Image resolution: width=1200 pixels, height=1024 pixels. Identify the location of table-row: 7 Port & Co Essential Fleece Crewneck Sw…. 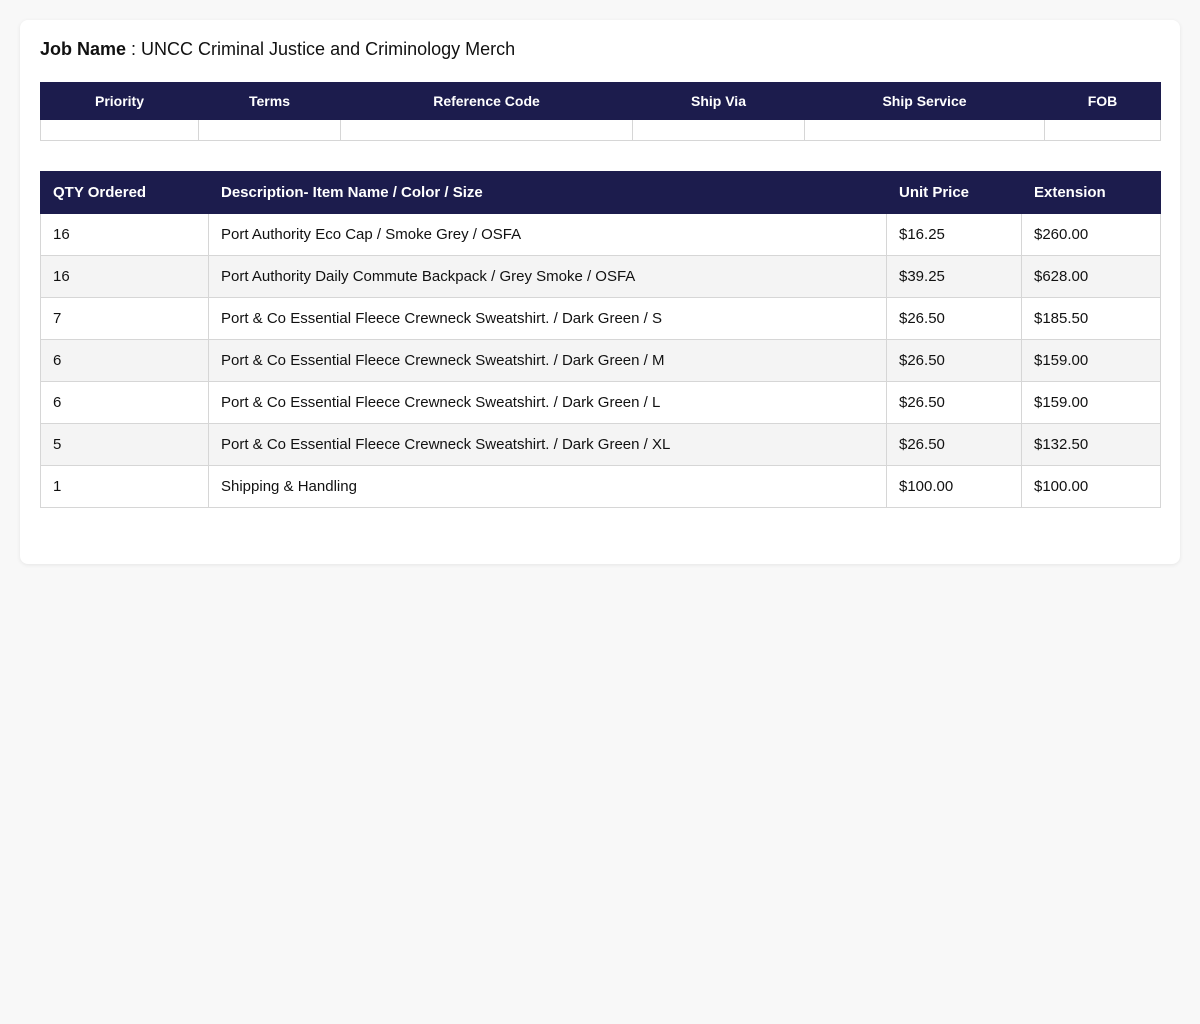
(600, 318).